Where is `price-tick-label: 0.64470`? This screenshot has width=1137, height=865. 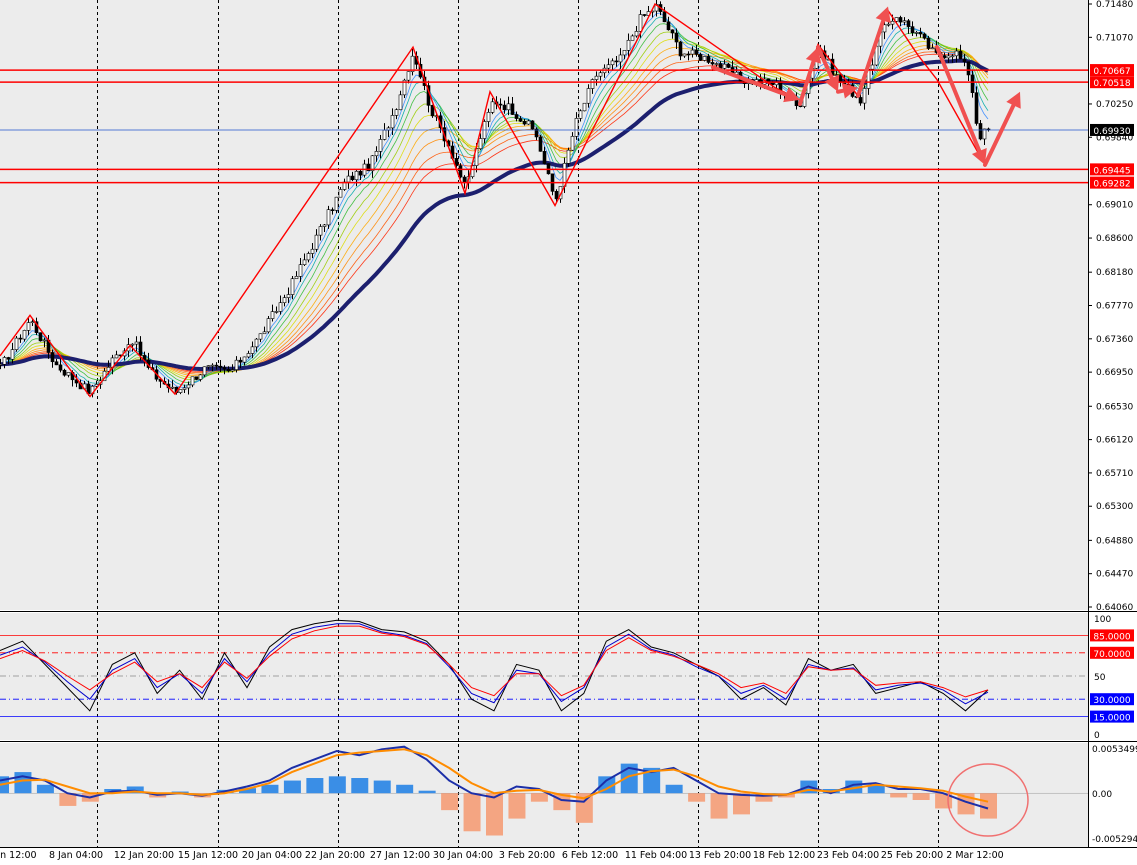 price-tick-label: 0.64470 is located at coordinates (1114, 575).